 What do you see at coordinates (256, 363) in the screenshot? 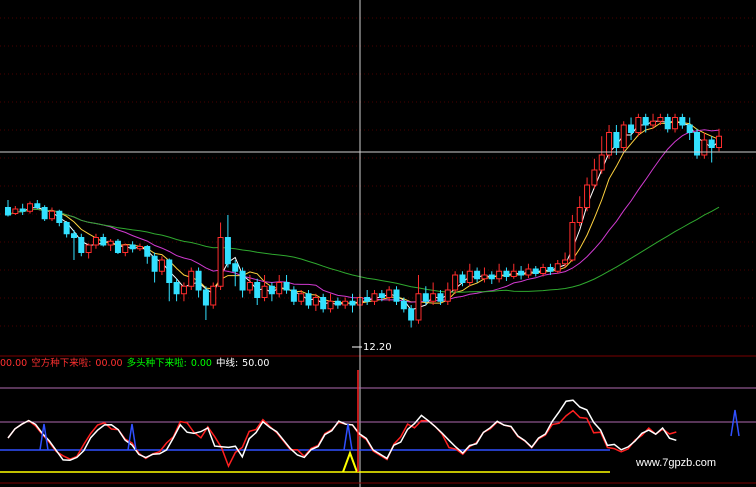
I see `legend-item: 50.00` at bounding box center [256, 363].